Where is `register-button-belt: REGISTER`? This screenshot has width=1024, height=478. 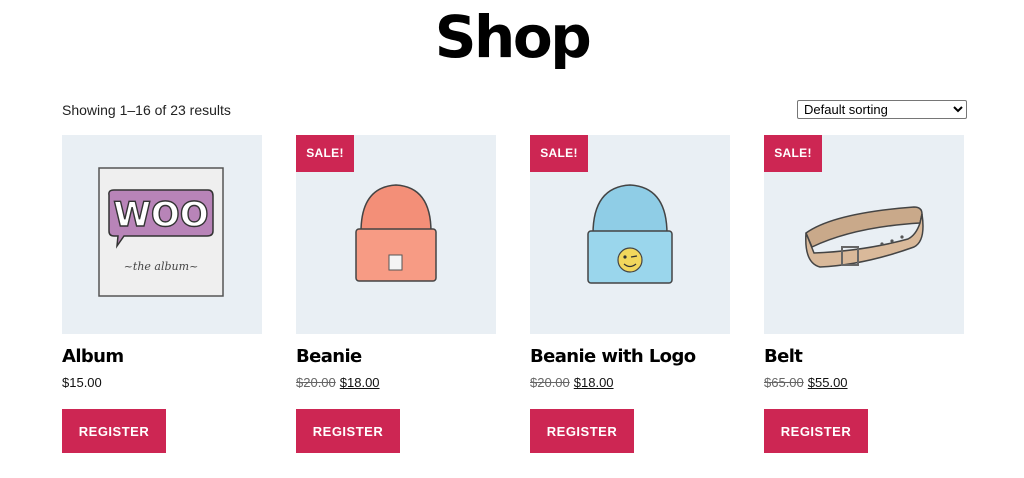 register-button-belt: REGISTER is located at coordinates (816, 431).